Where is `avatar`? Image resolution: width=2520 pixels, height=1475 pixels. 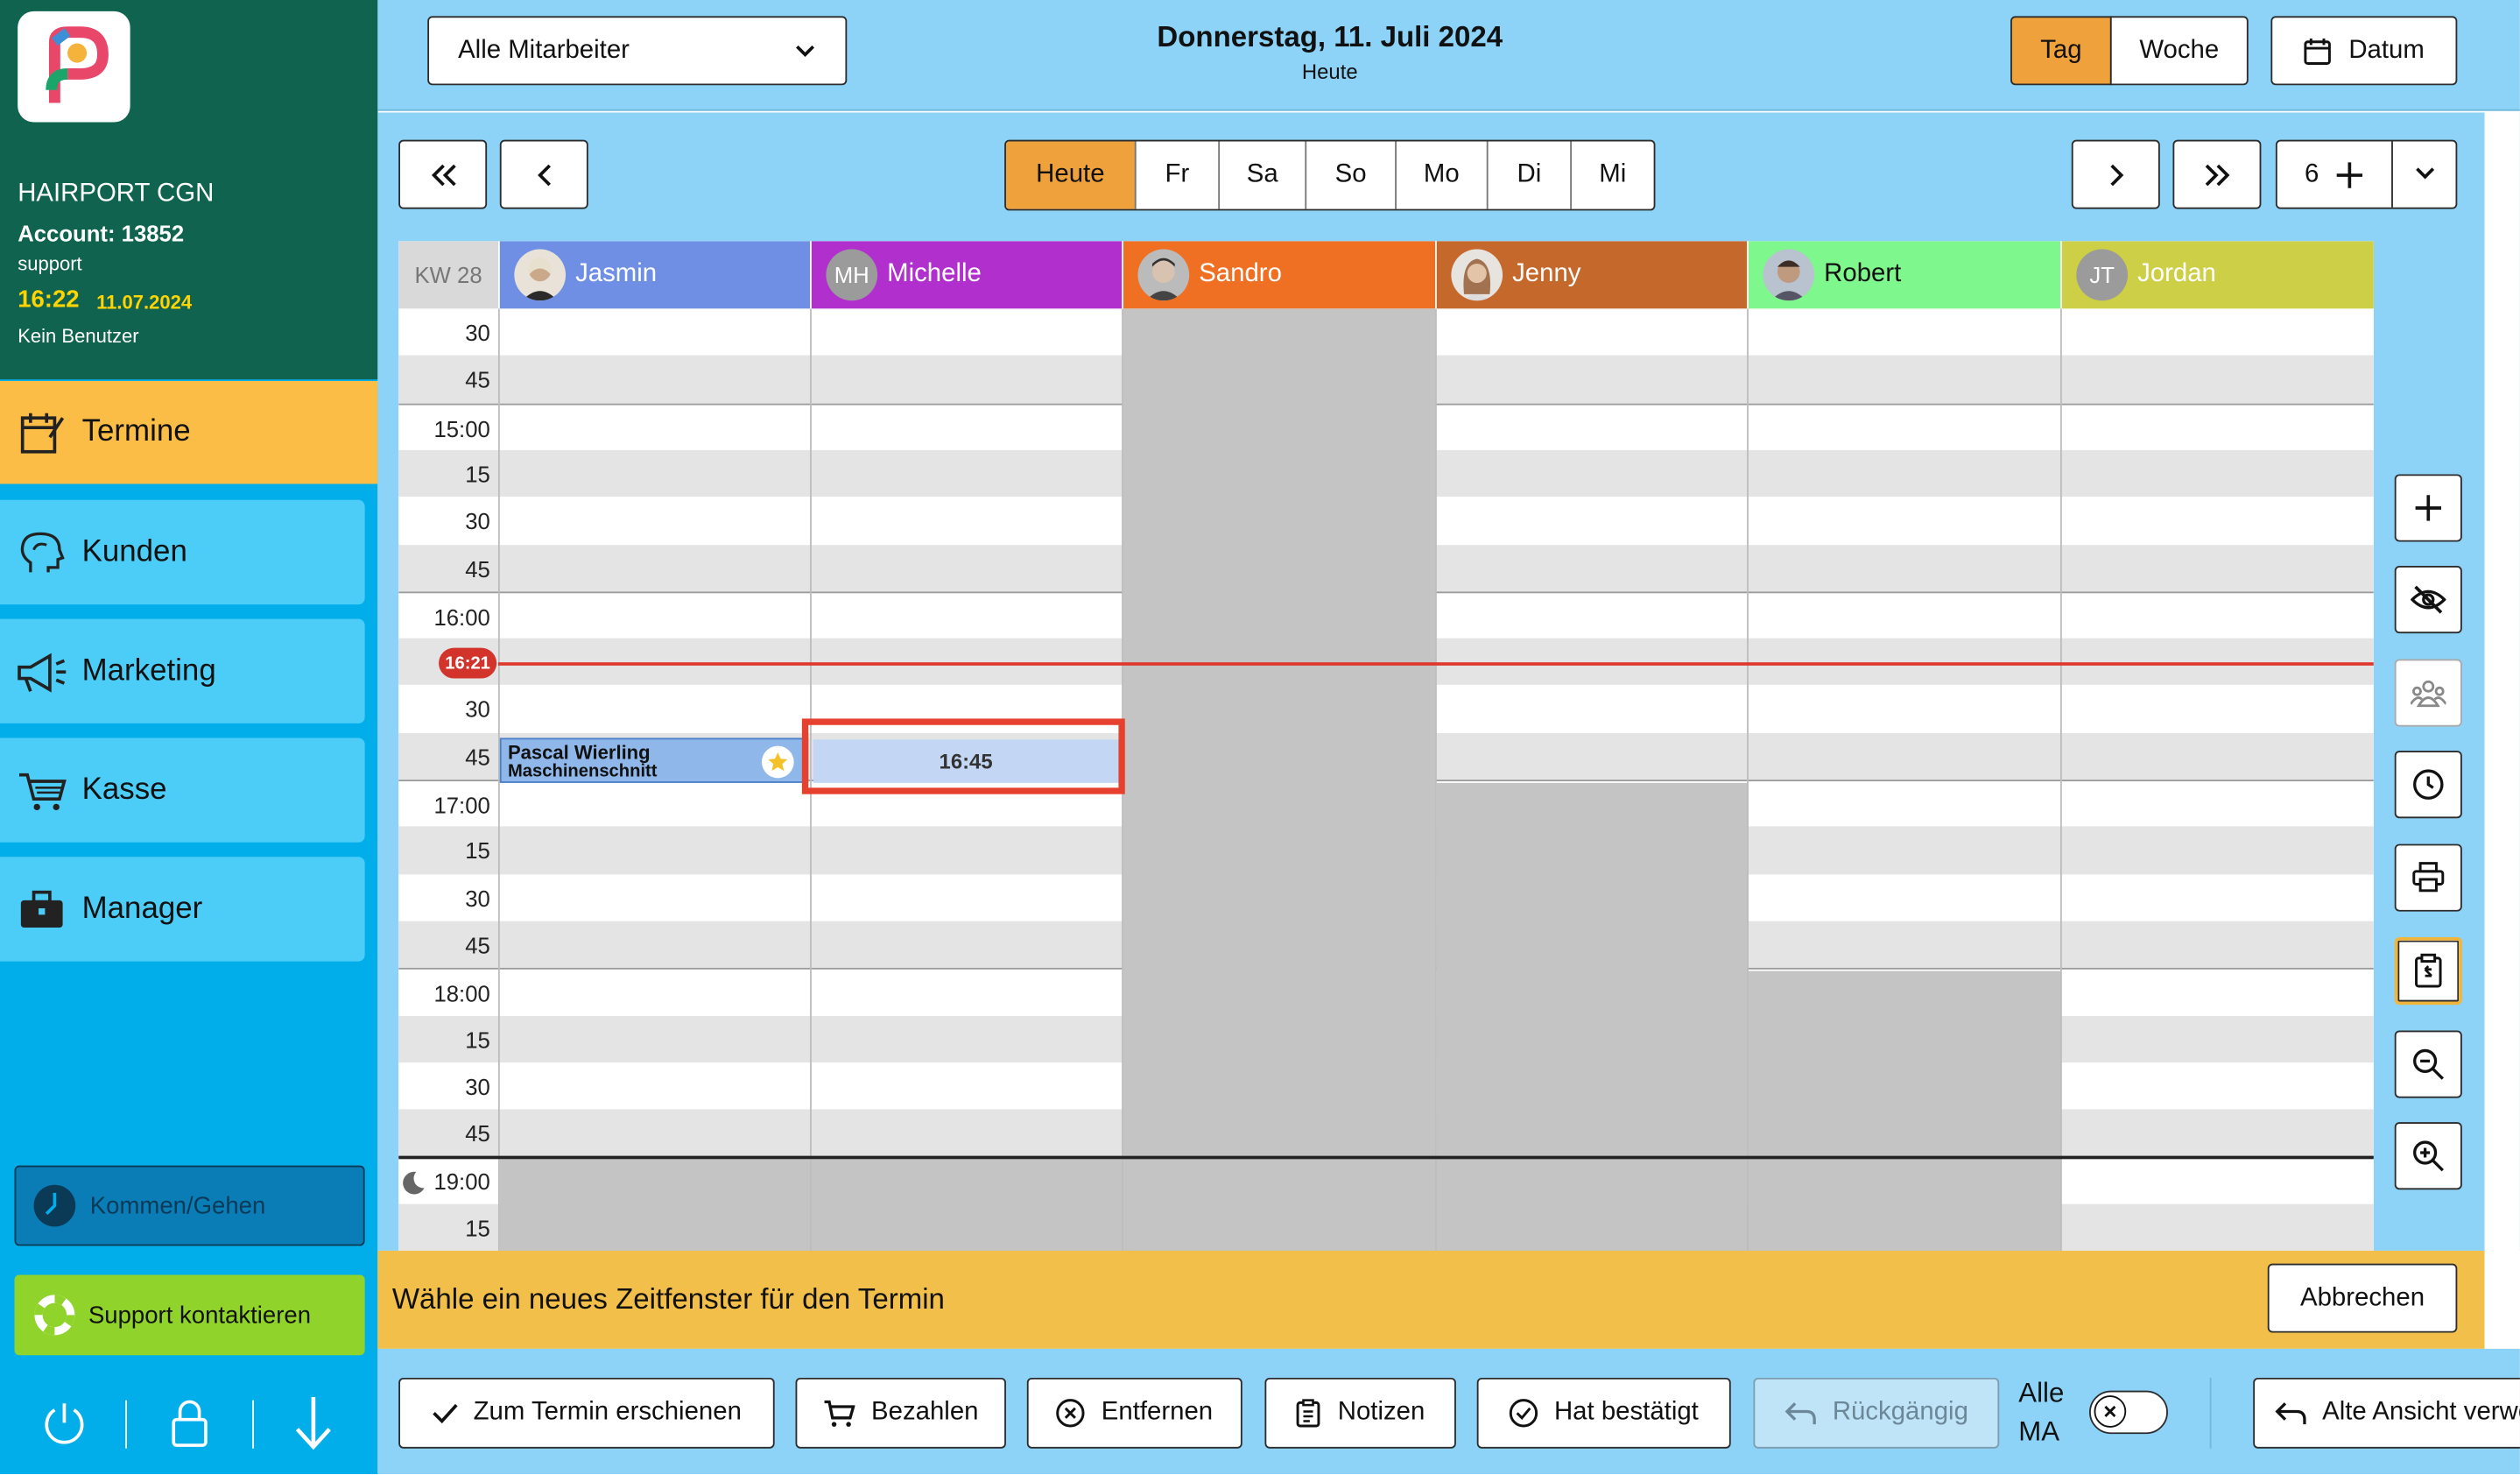
avatar is located at coordinates (1163, 275).